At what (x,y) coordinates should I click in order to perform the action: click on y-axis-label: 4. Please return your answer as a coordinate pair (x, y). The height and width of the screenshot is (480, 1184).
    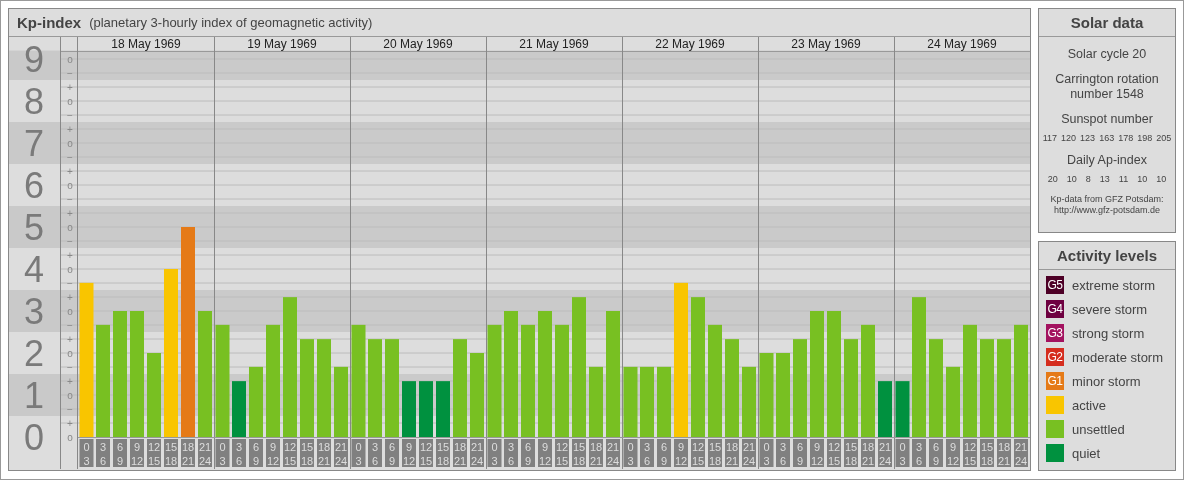
    Looking at the image, I should click on (34, 269).